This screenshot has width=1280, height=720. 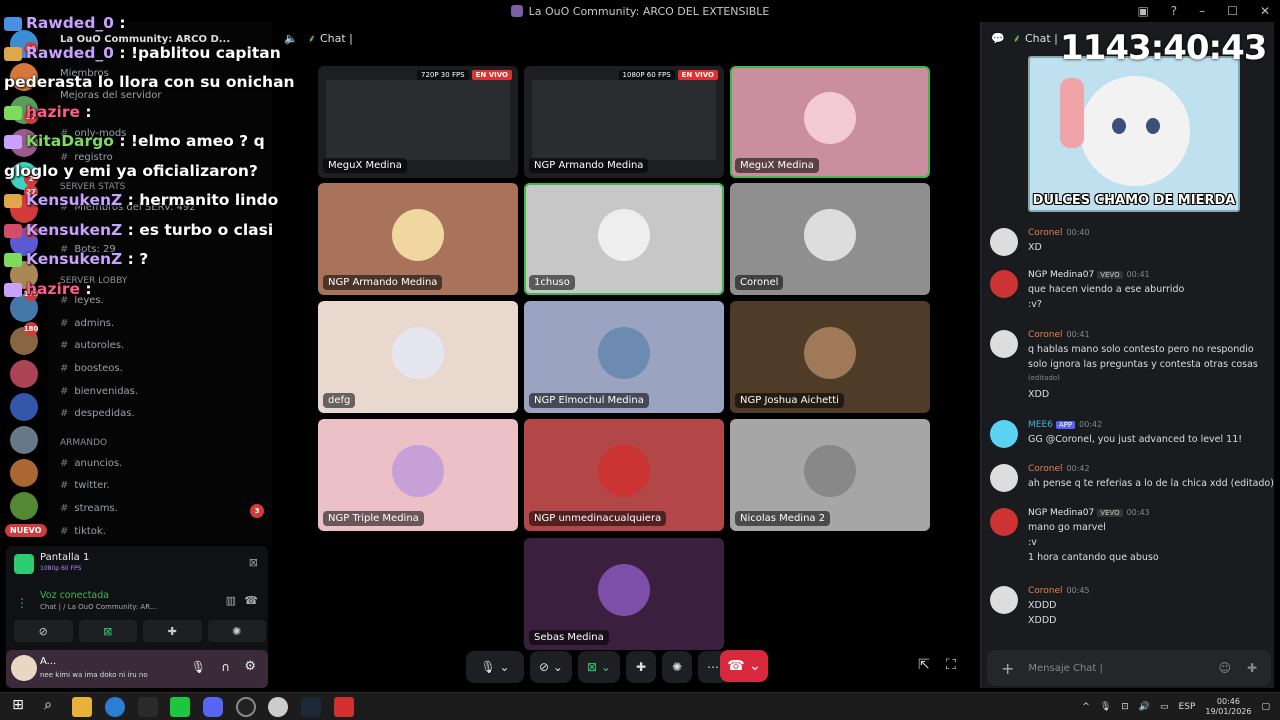 What do you see at coordinates (91, 463) in the screenshot?
I see `sidebar-item: # anuncios.` at bounding box center [91, 463].